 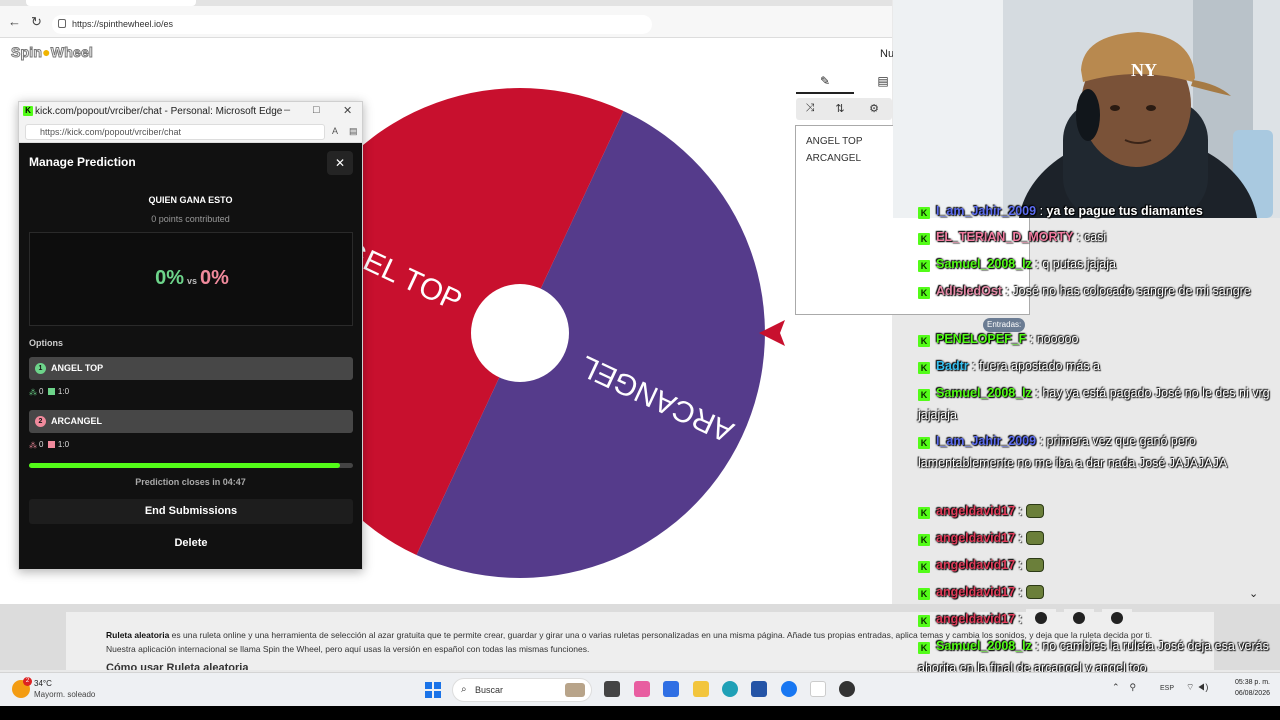 What do you see at coordinates (981, 339) in the screenshot?
I see `chat-username: PENELOPEF_F` at bounding box center [981, 339].